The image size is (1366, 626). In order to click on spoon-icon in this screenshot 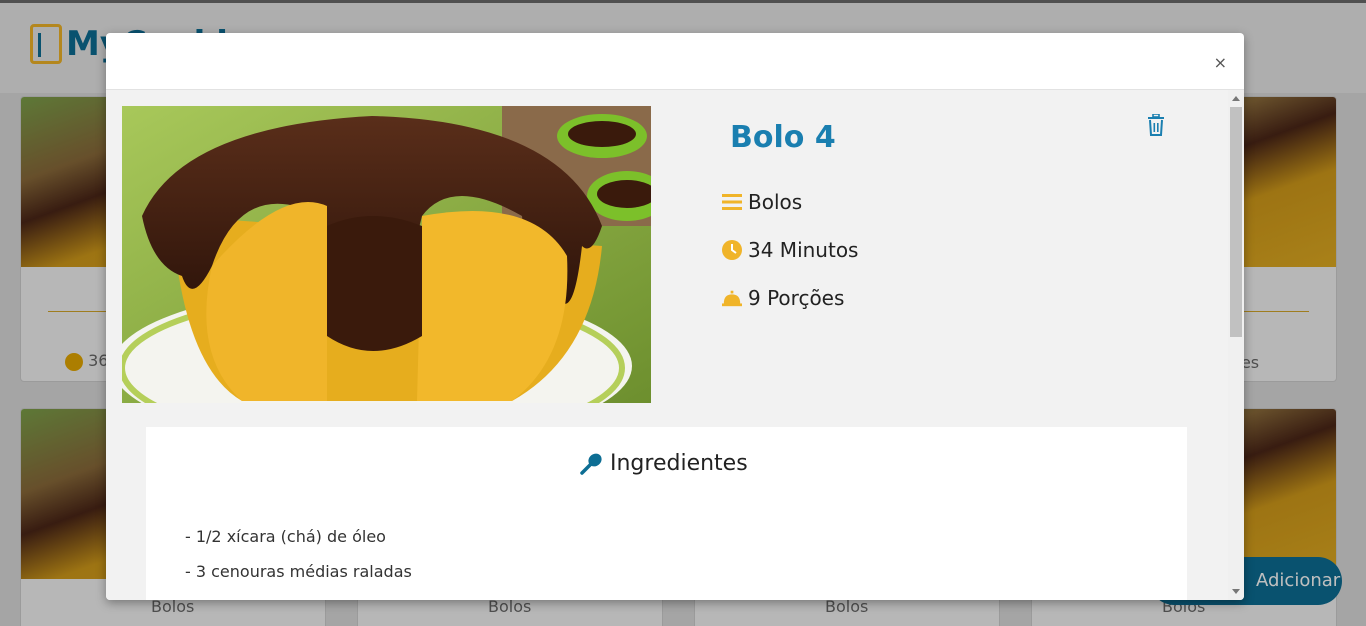, I will do `click(591, 464)`.